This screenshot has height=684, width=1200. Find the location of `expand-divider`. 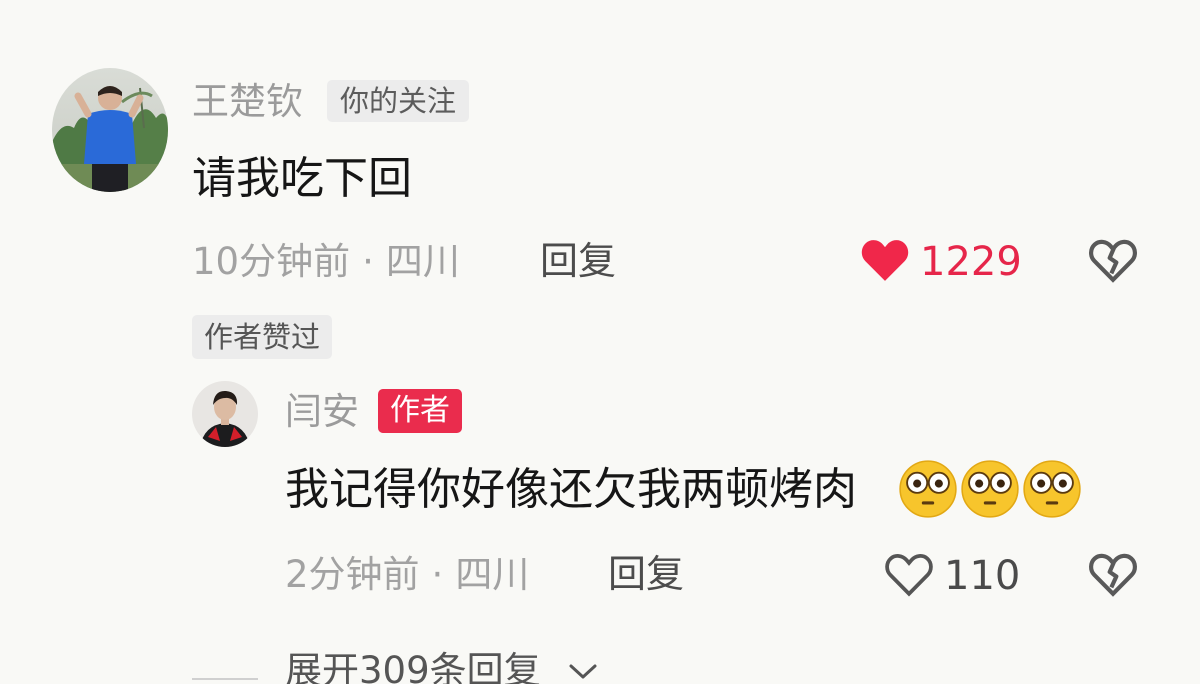

expand-divider is located at coordinates (225, 679).